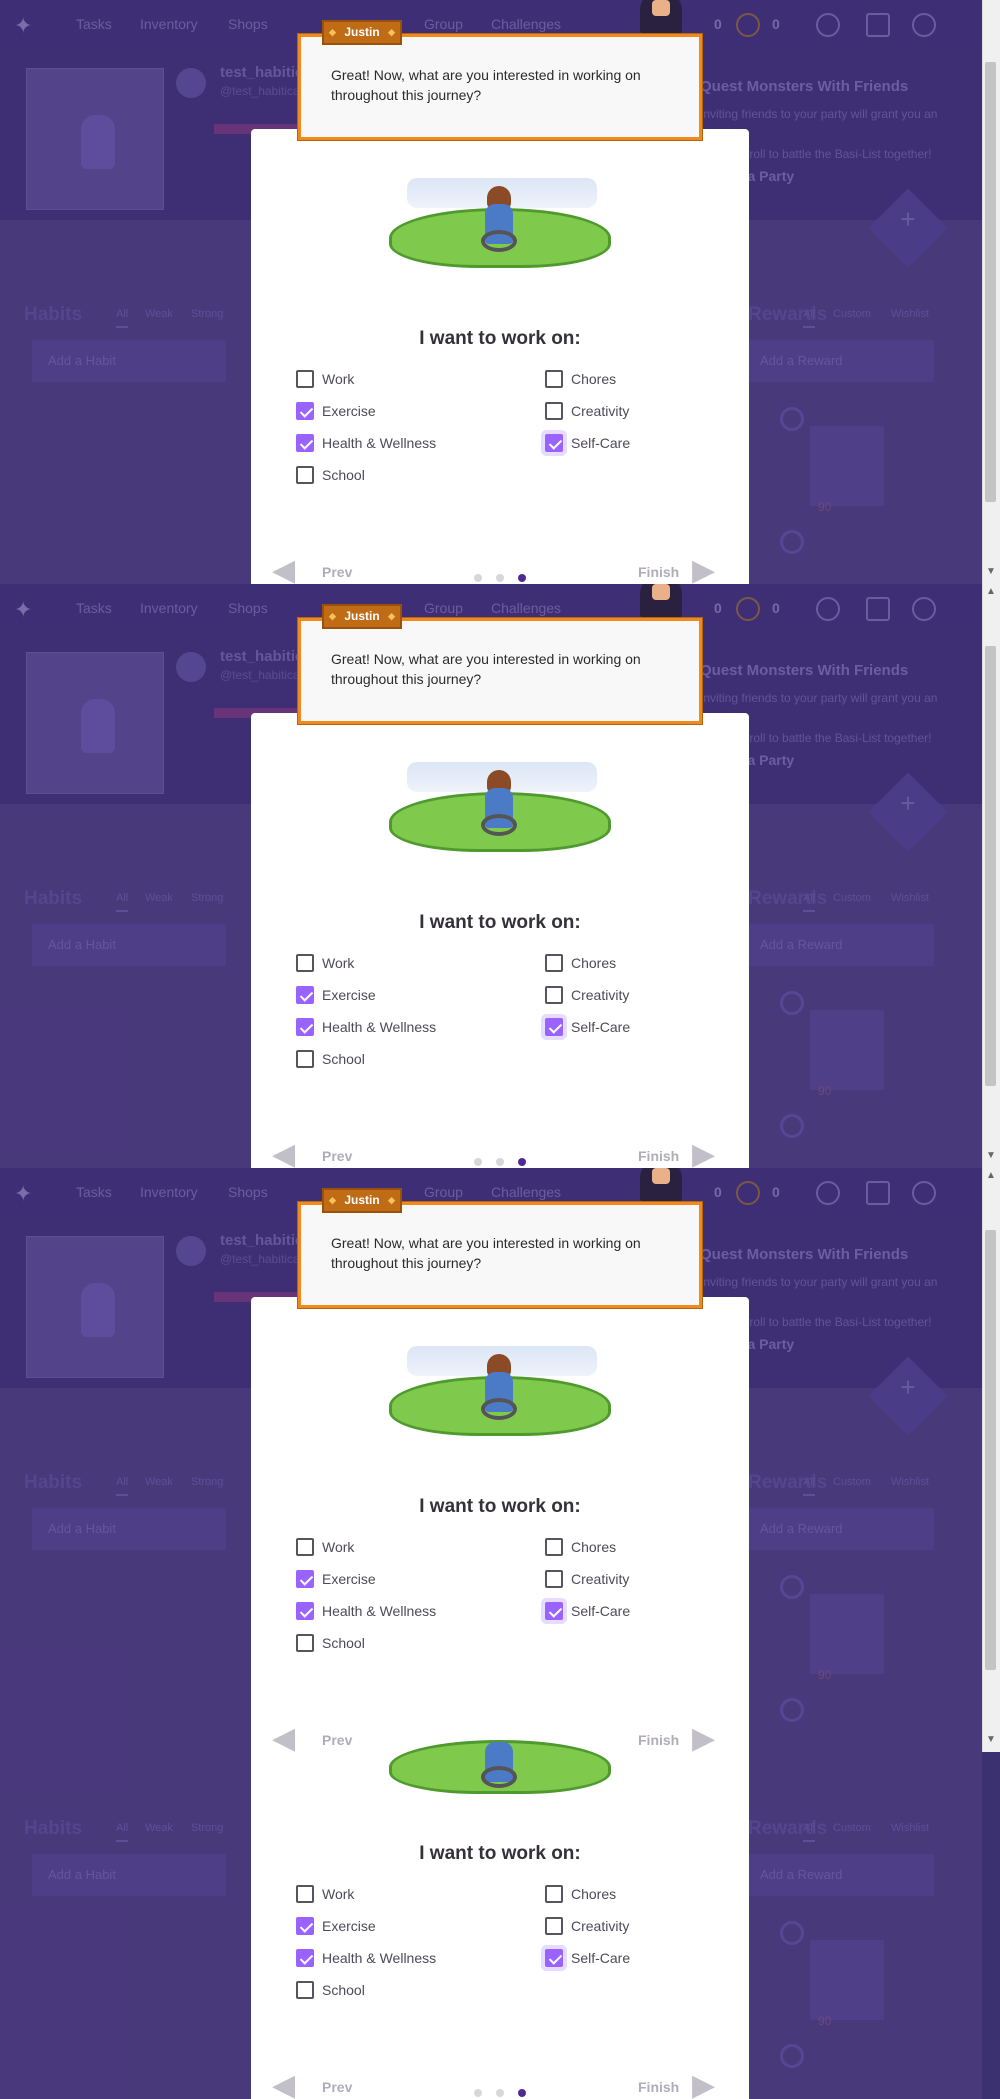  Describe the element at coordinates (661, 592) in the screenshot. I see `justin-face` at that location.